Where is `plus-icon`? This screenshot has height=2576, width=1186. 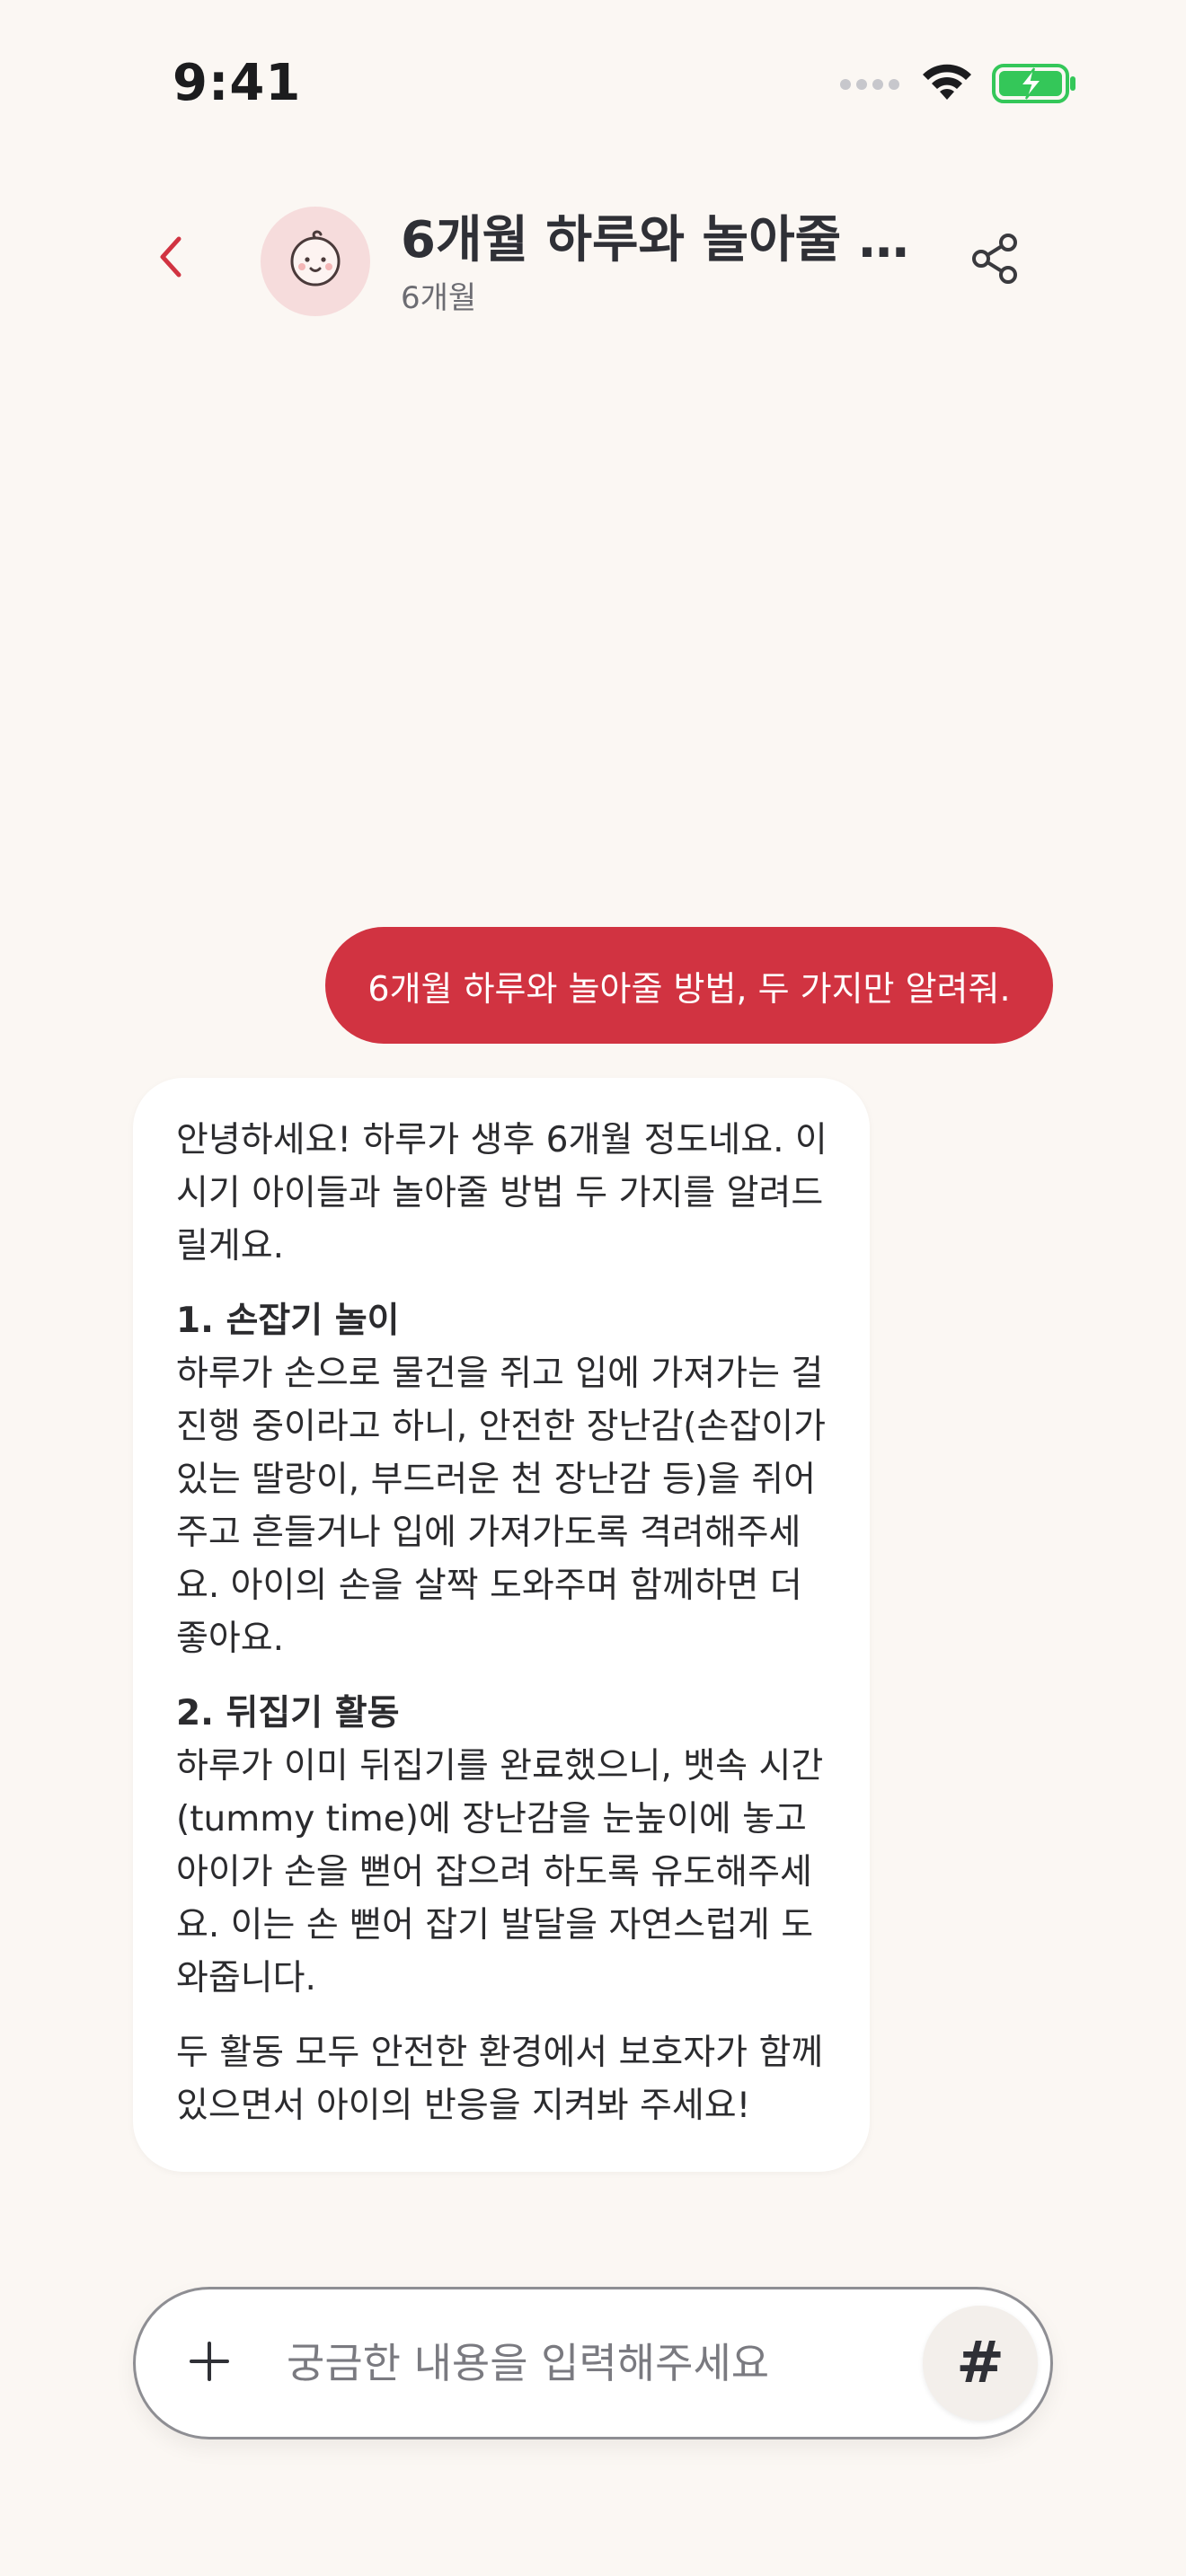 plus-icon is located at coordinates (209, 2363).